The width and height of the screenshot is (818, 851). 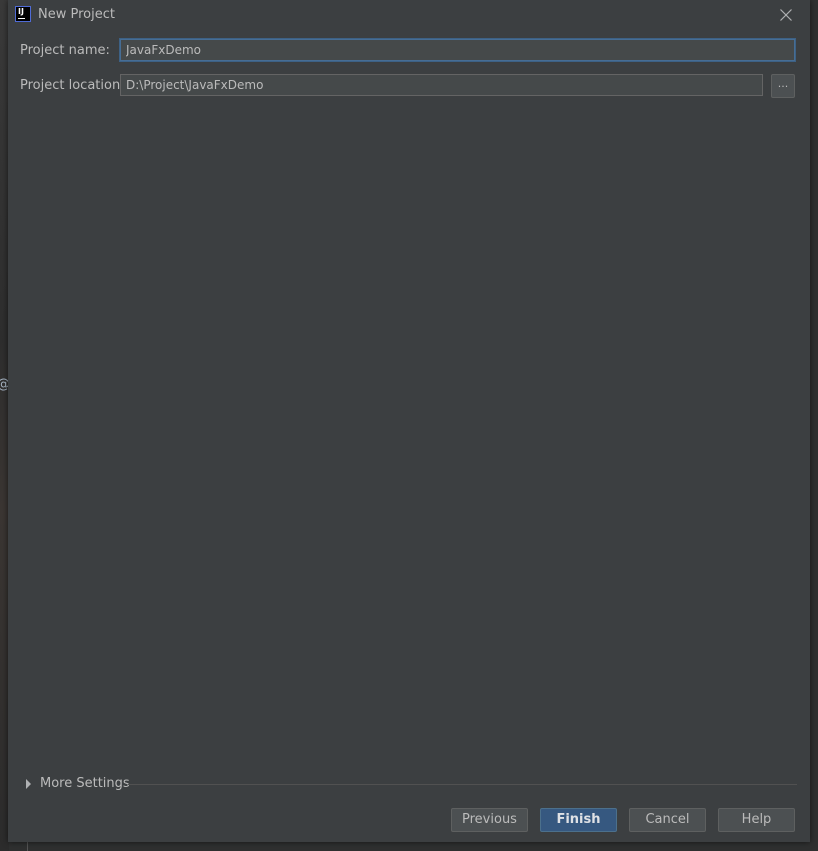 What do you see at coordinates (756, 820) in the screenshot?
I see `help-button: Help` at bounding box center [756, 820].